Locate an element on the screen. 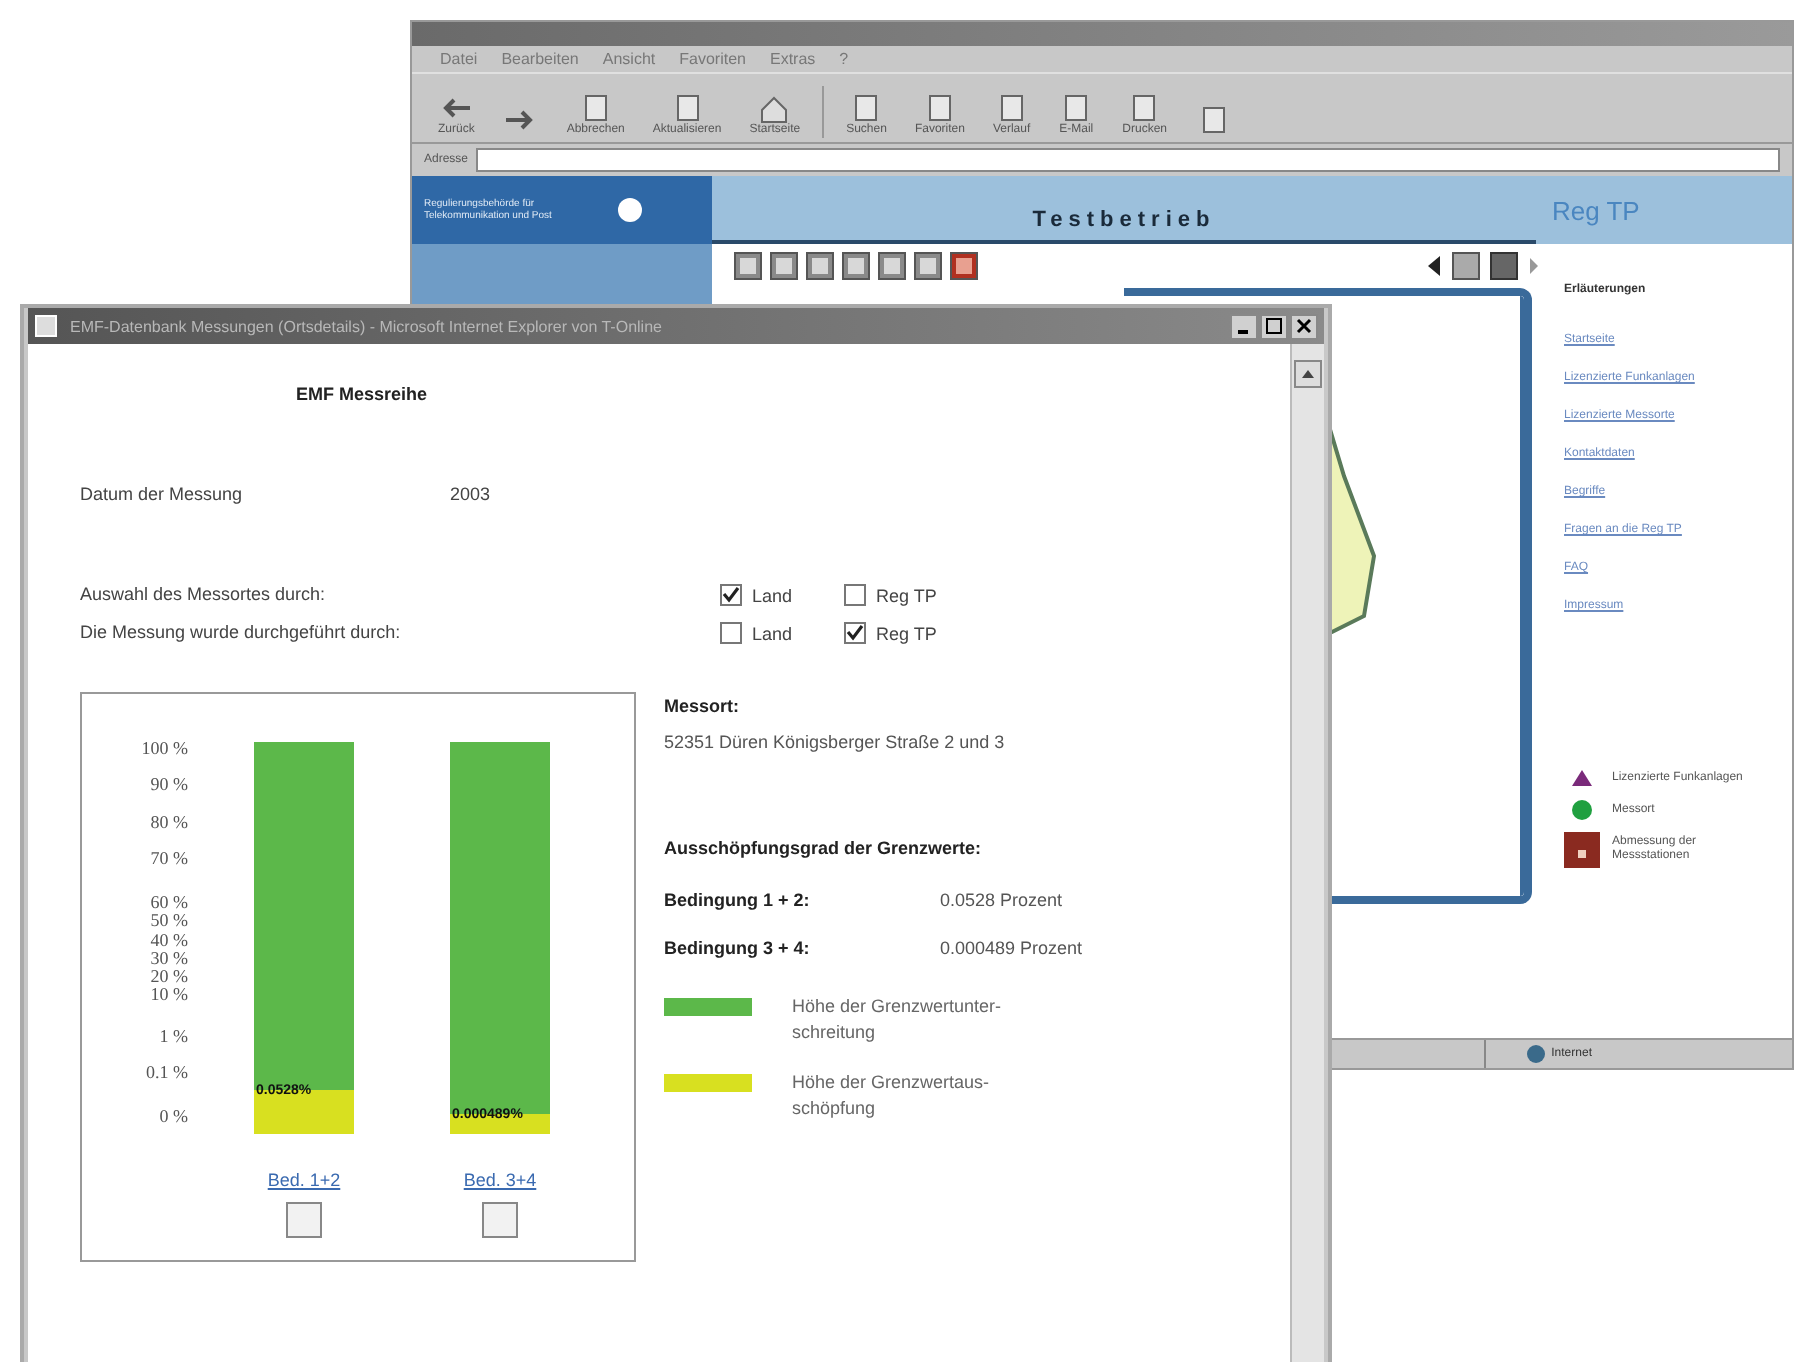  house-icon is located at coordinates (774, 108).